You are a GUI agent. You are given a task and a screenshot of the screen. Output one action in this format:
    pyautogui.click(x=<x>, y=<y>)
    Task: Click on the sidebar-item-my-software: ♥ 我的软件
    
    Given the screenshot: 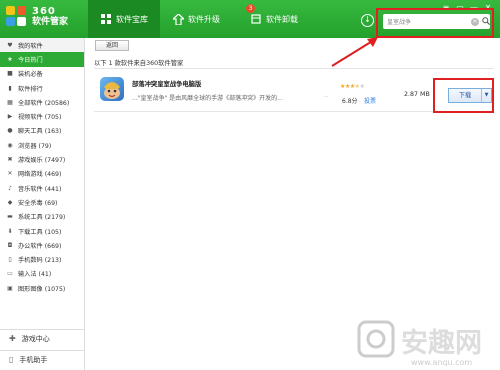 What is the action you would take?
    pyautogui.click(x=42, y=45)
    